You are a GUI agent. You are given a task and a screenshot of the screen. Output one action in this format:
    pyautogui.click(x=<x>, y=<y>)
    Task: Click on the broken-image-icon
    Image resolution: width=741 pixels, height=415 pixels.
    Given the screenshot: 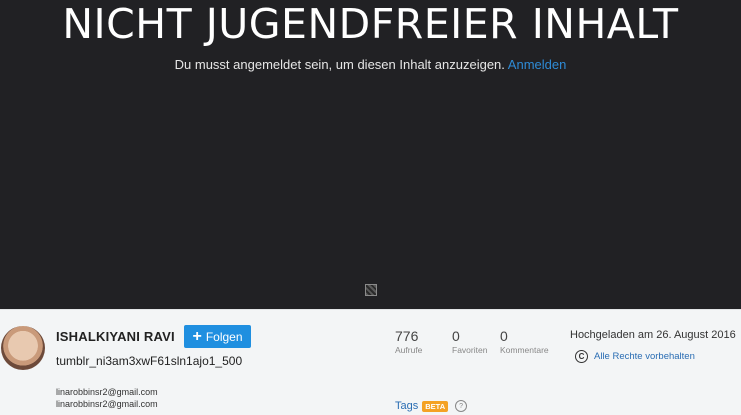 What is the action you would take?
    pyautogui.click(x=371, y=290)
    